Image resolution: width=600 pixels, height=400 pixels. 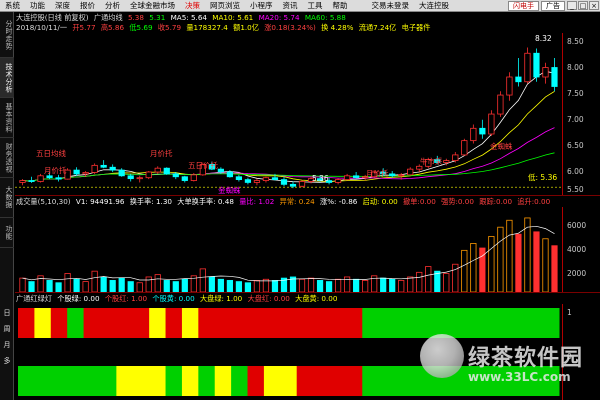 What do you see at coordinates (290, 6) in the screenshot?
I see `menu-item-news: 资讯` at bounding box center [290, 6].